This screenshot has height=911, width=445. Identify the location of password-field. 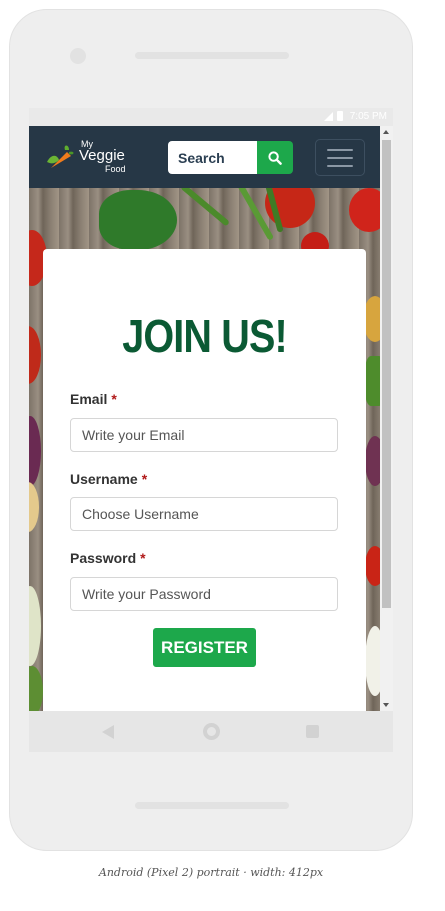
(204, 594).